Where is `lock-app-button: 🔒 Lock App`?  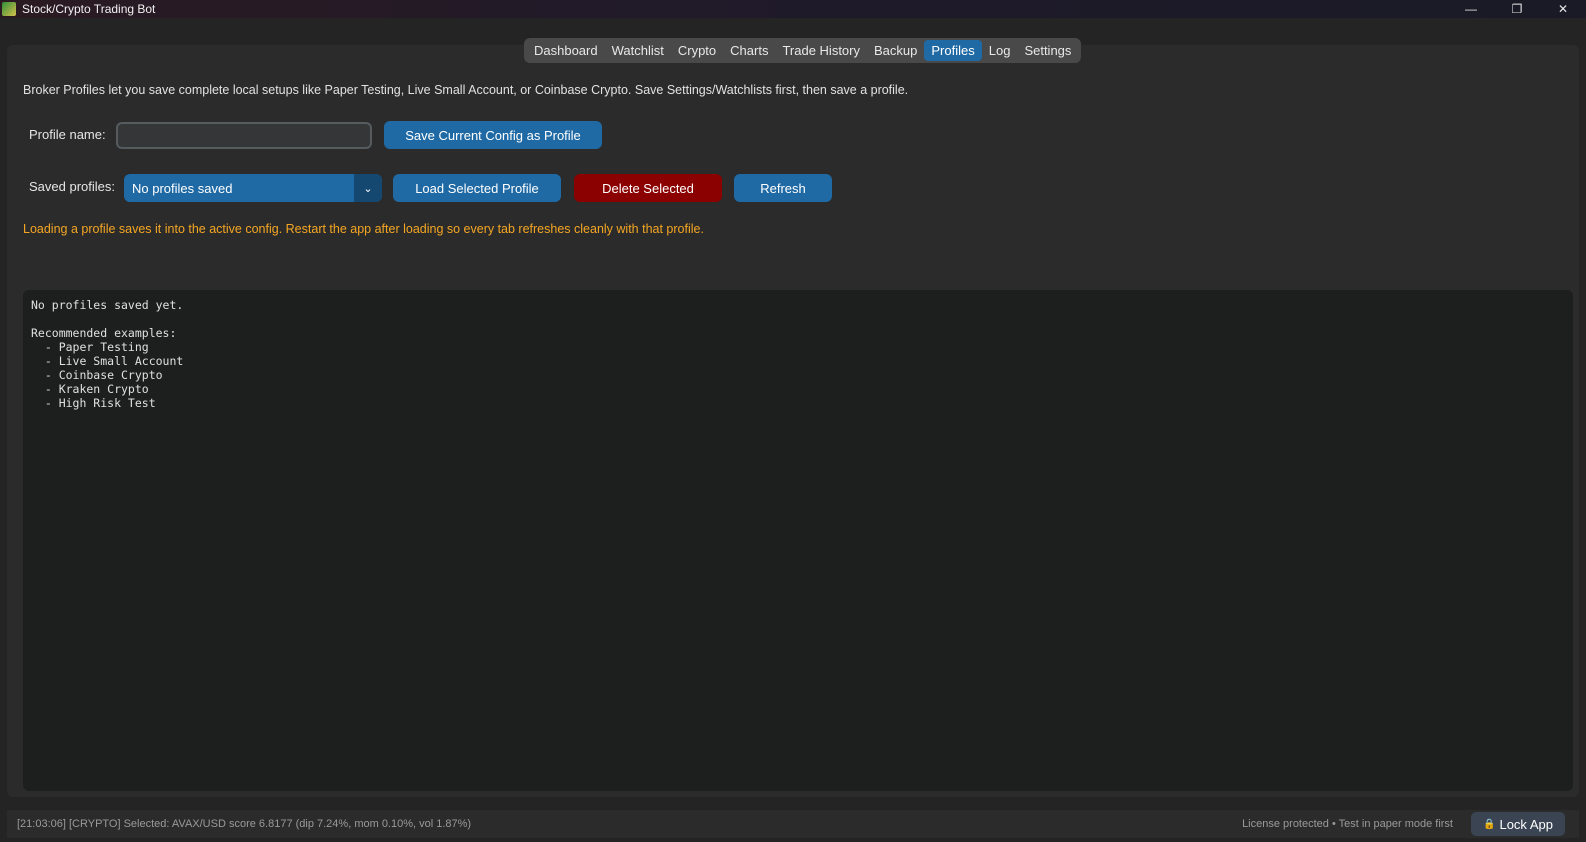 lock-app-button: 🔒 Lock App is located at coordinates (1518, 824).